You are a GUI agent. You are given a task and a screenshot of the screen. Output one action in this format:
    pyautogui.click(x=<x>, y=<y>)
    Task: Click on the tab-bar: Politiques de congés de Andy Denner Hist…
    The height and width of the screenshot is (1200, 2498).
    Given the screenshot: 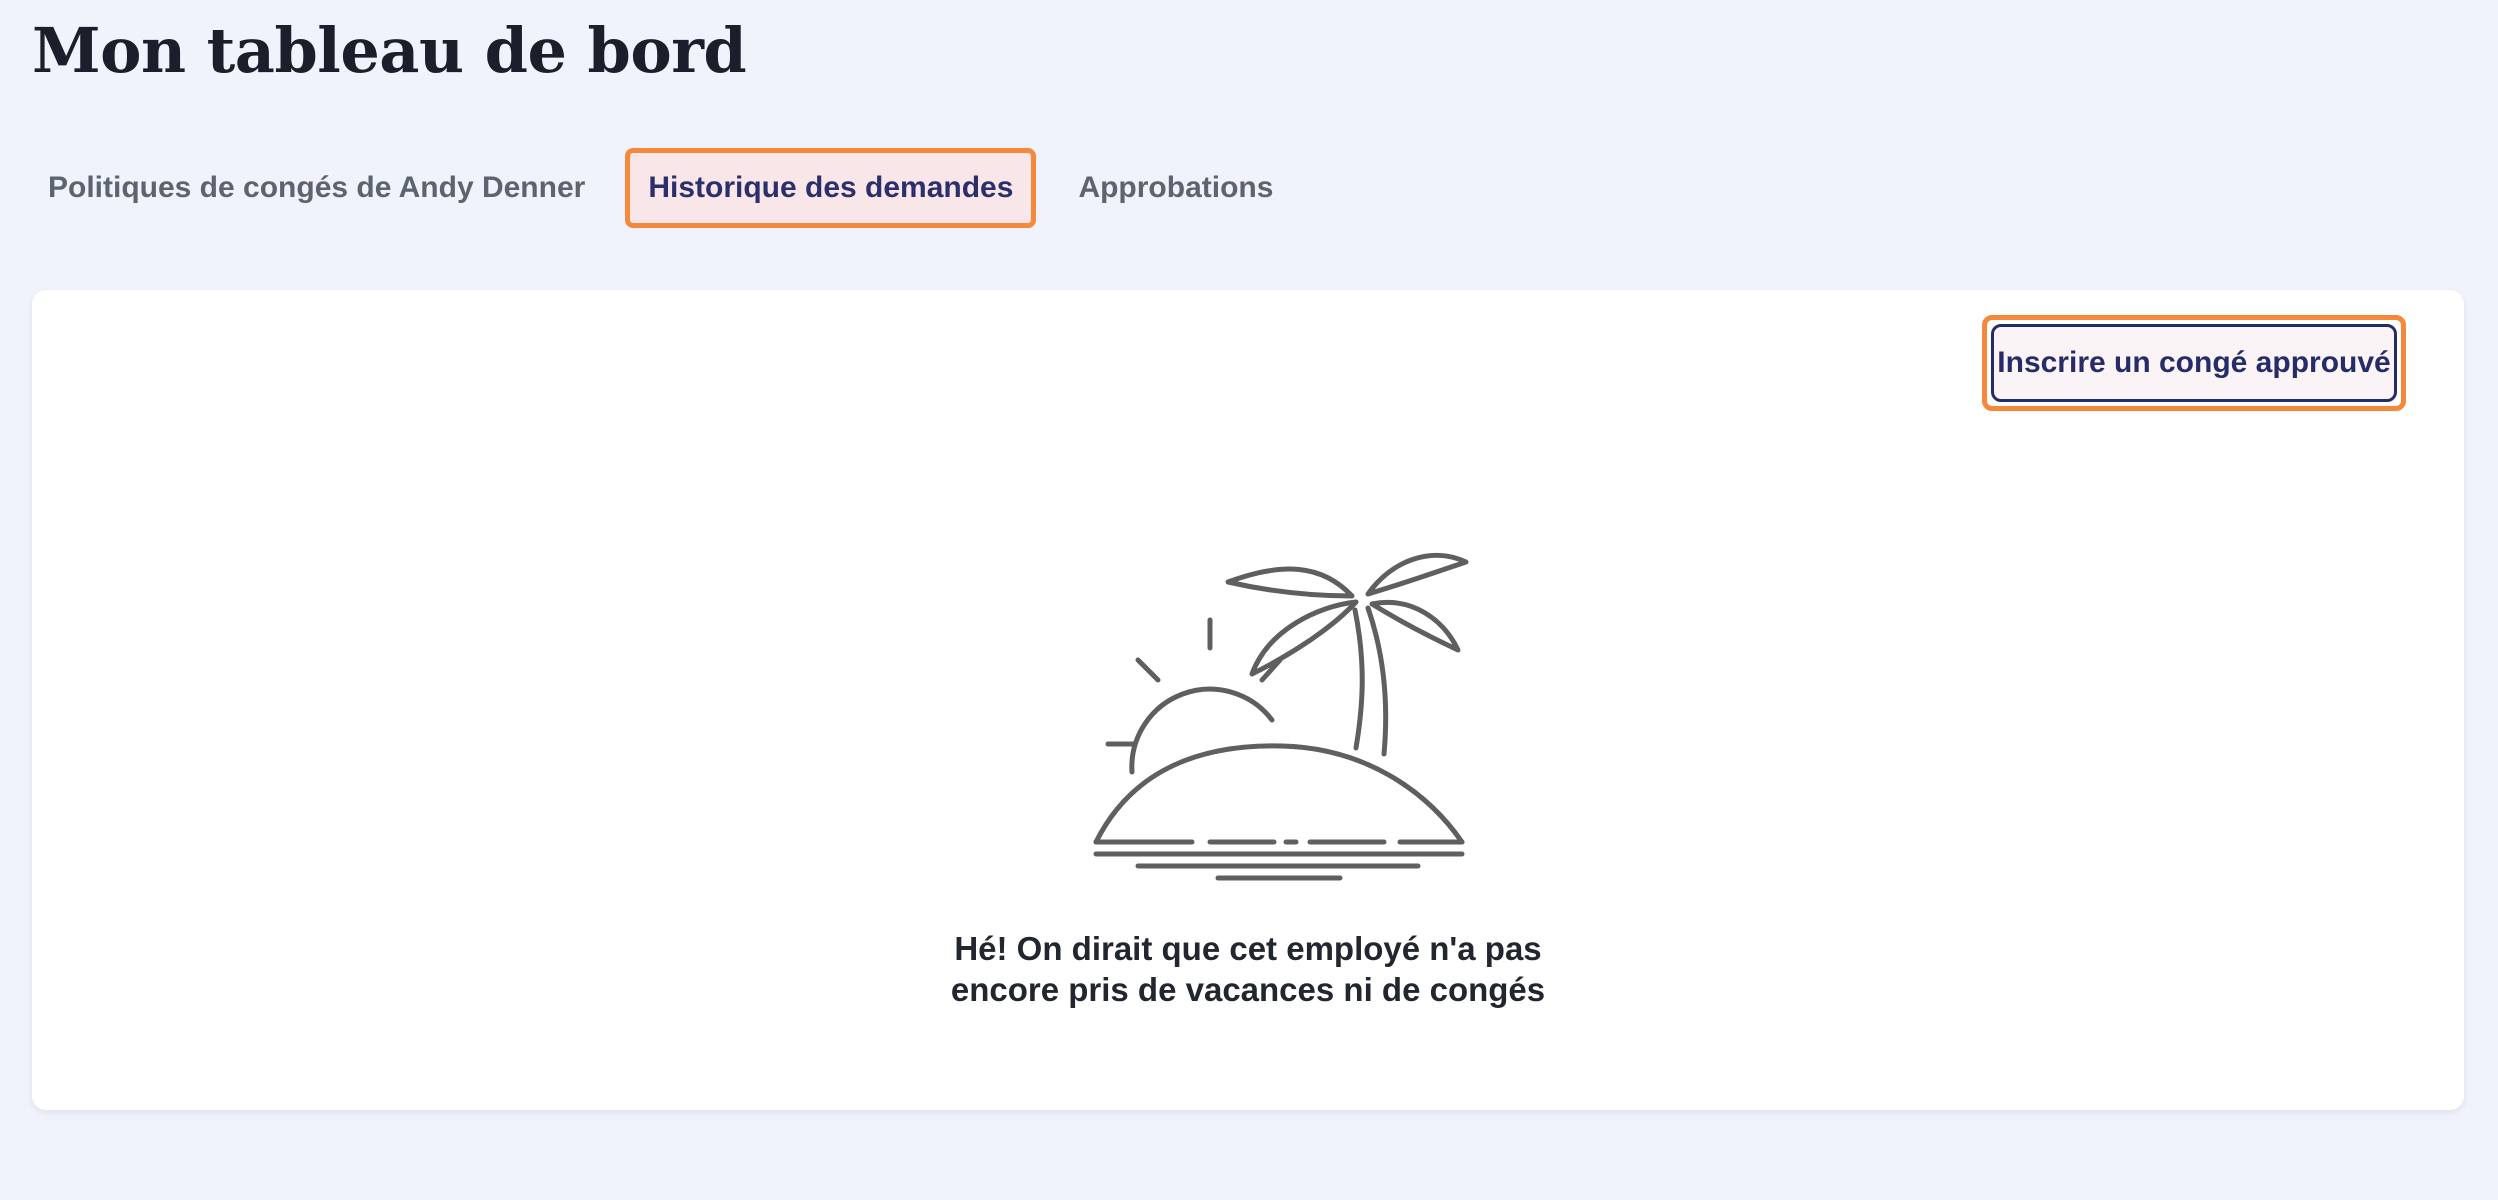 What is the action you would take?
    pyautogui.click(x=660, y=188)
    